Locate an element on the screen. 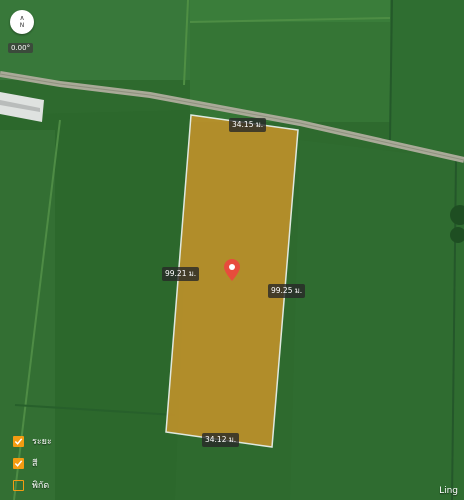  legend-item-coordinates: พิกัด is located at coordinates (32, 485).